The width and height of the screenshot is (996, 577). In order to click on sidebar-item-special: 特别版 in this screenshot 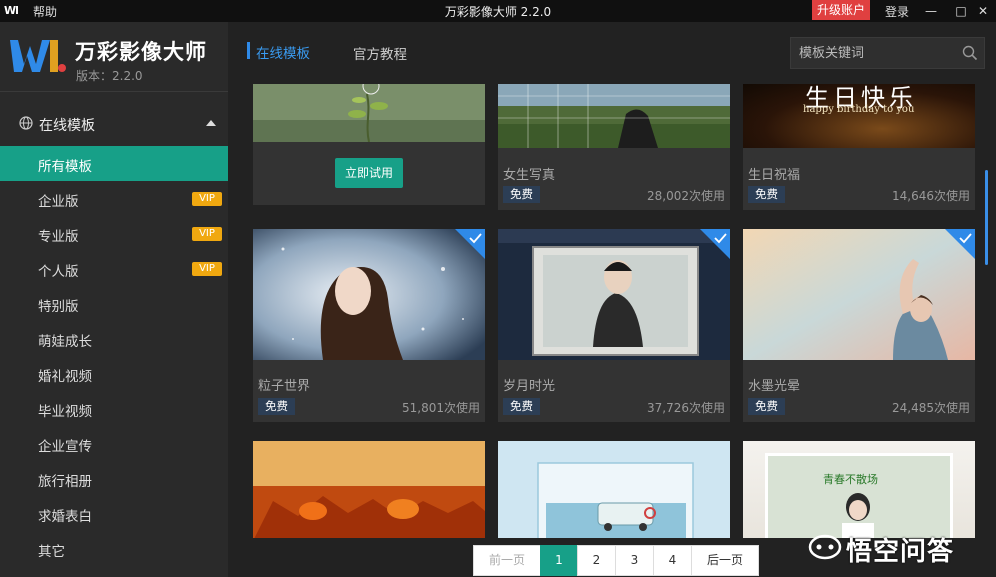, I will do `click(114, 303)`.